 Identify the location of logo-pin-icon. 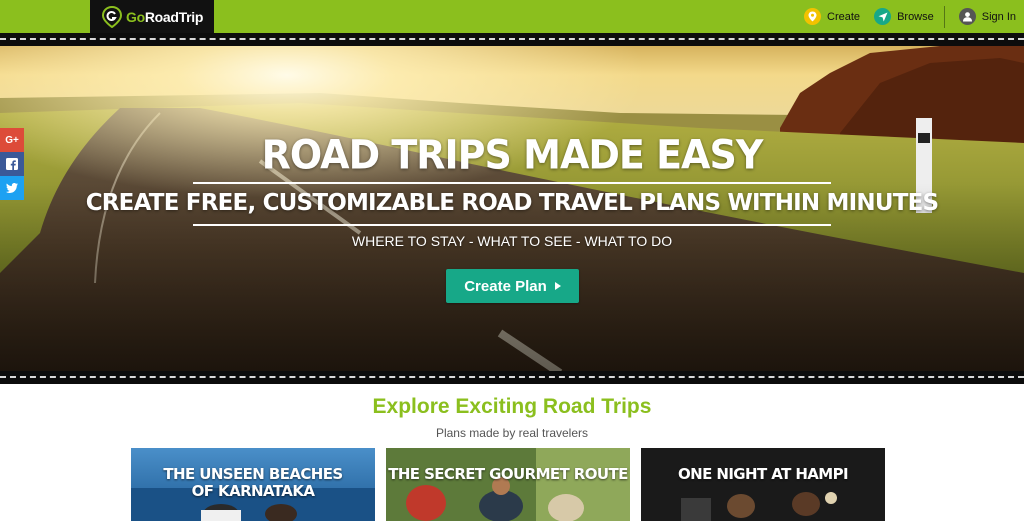
(112, 16).